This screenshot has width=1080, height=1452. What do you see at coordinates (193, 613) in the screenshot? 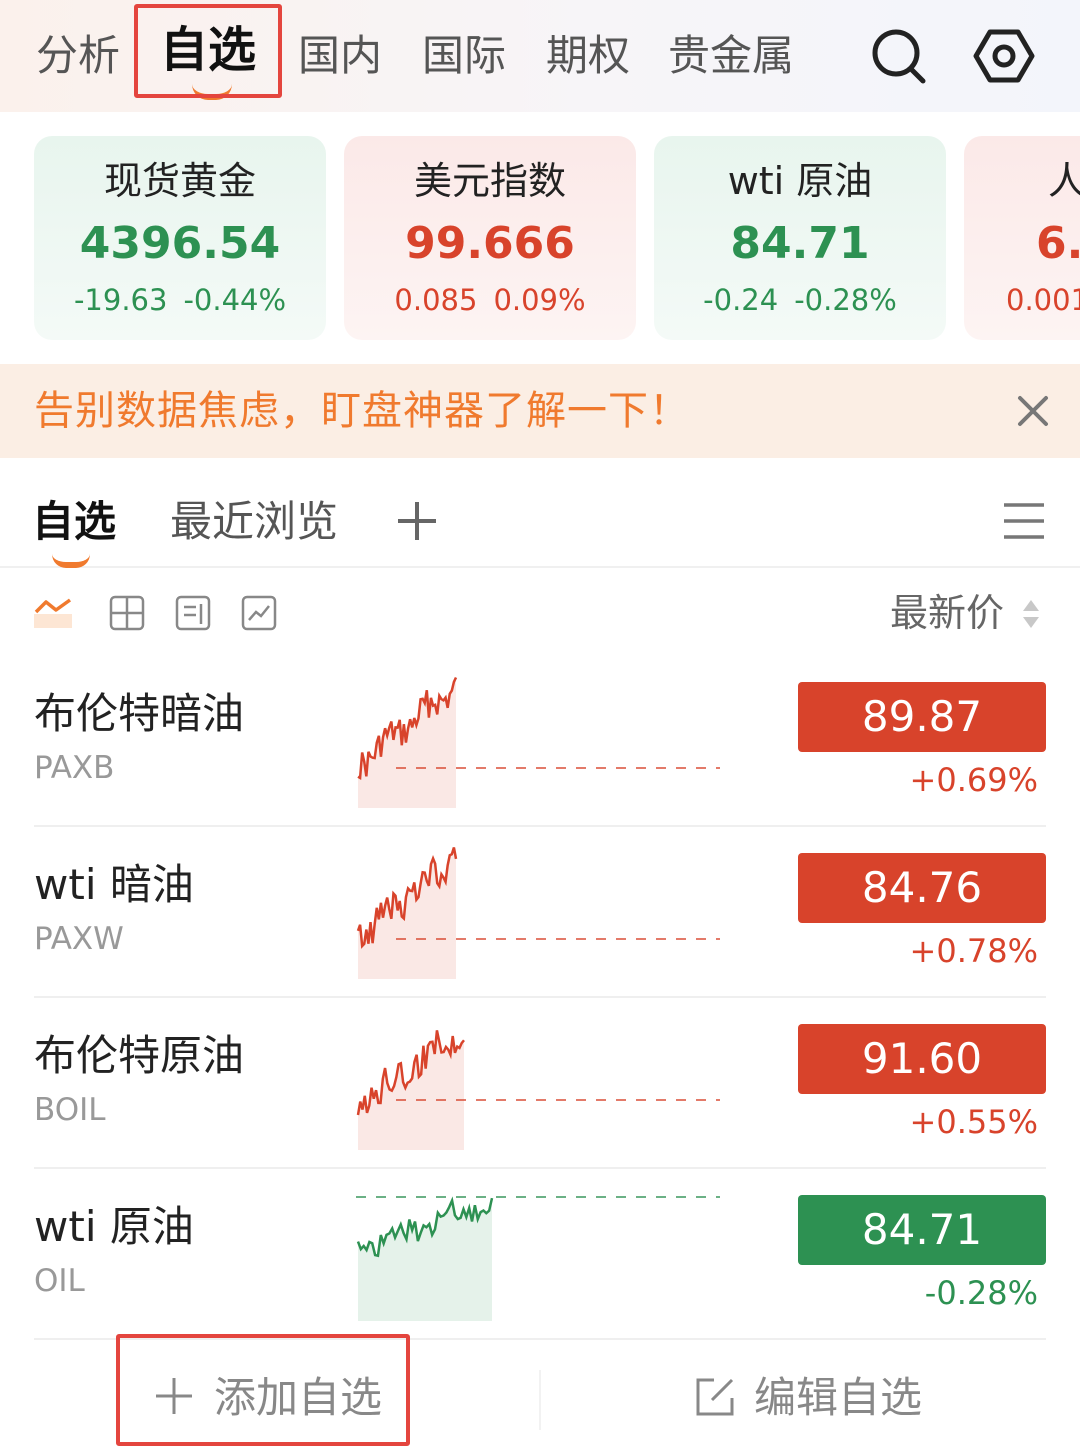
I see `card-view-icon` at bounding box center [193, 613].